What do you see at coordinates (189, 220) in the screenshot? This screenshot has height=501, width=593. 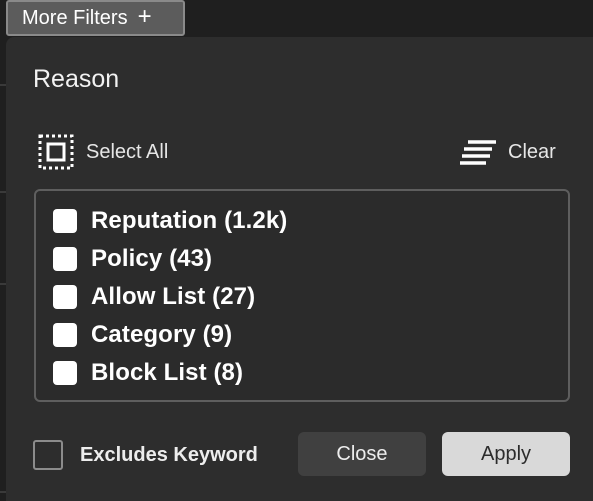 I see `reason-item-label: Reputation (1.2k)` at bounding box center [189, 220].